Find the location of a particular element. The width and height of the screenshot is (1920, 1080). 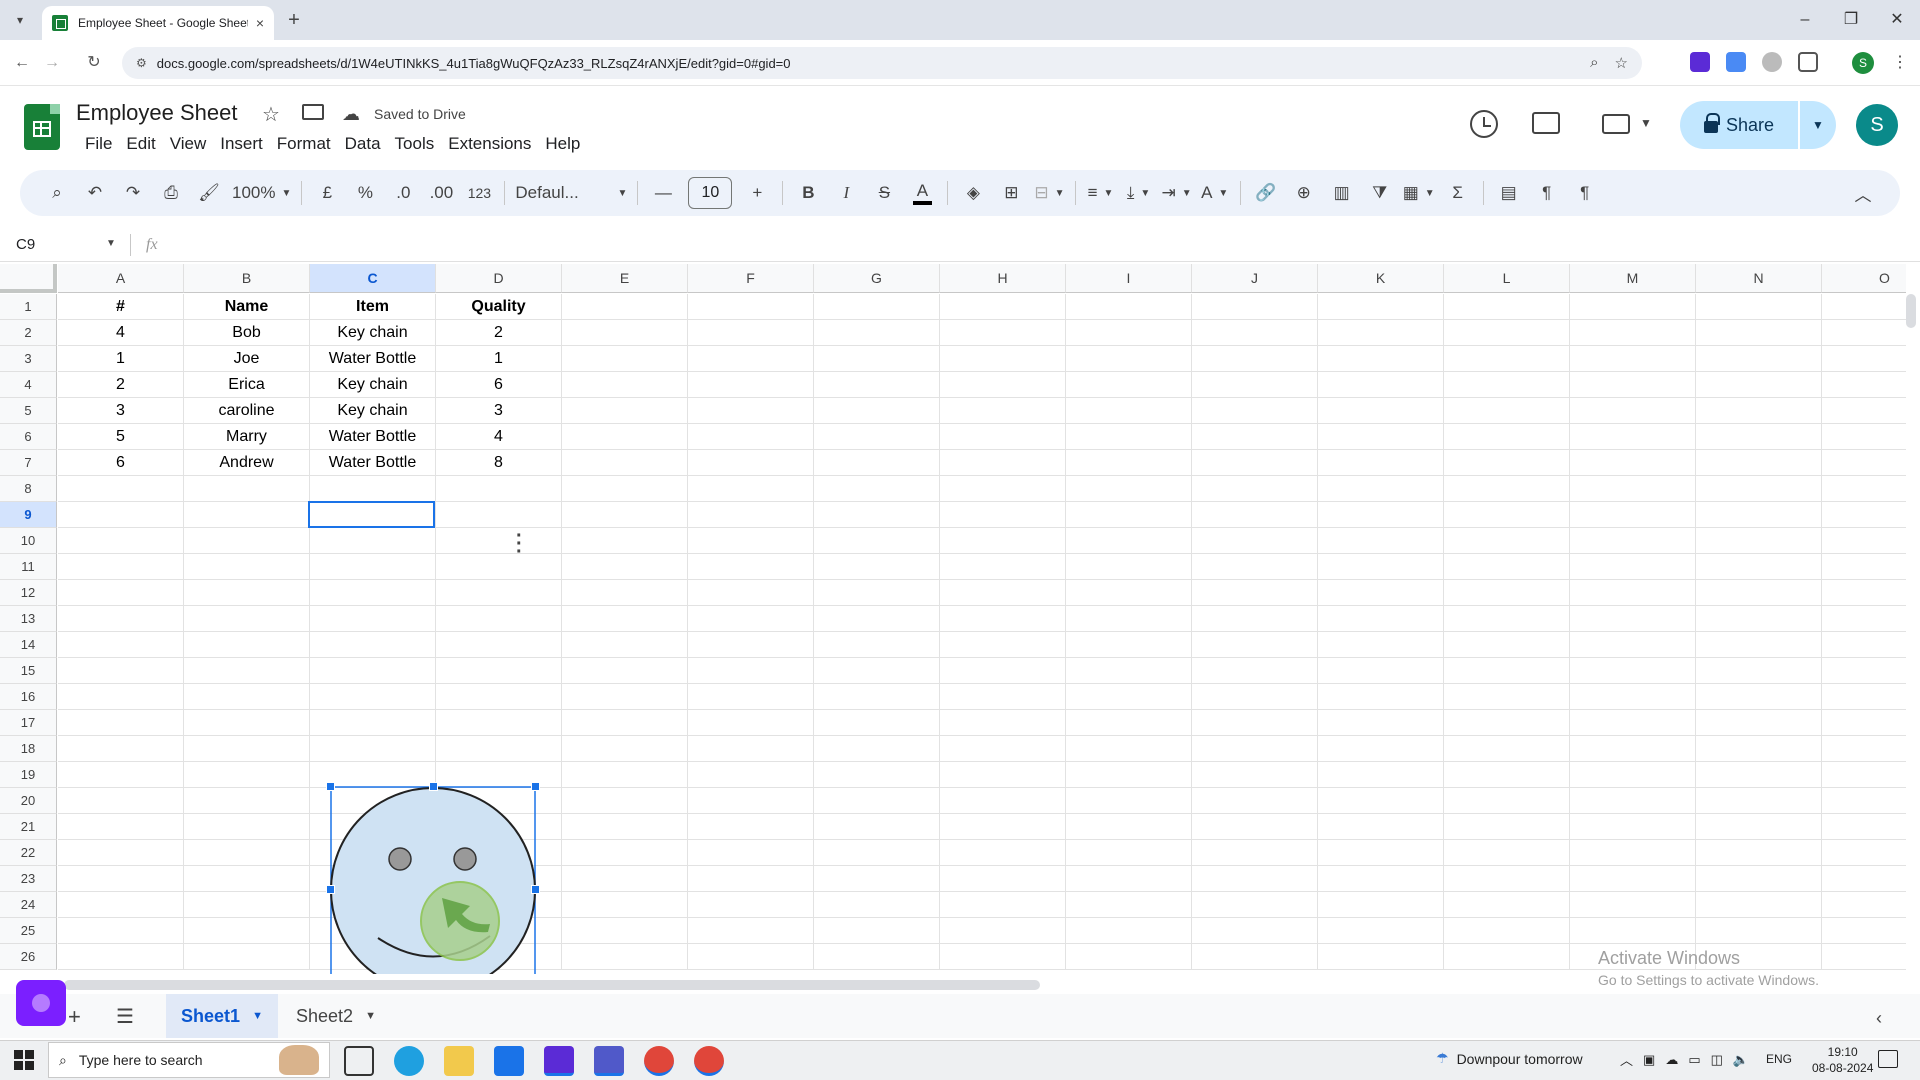

move-folder-icon is located at coordinates (313, 112).